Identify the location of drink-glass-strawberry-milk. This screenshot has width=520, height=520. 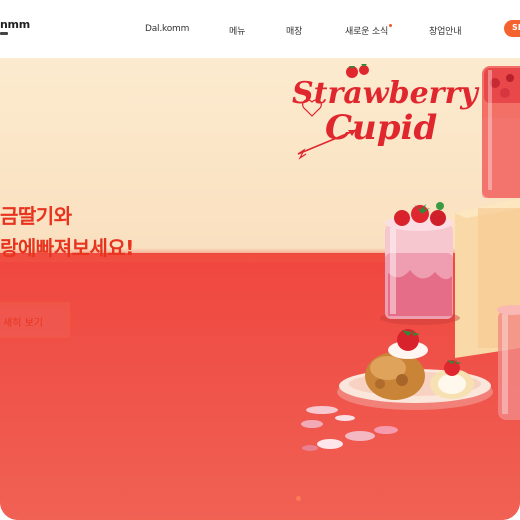
(420, 263).